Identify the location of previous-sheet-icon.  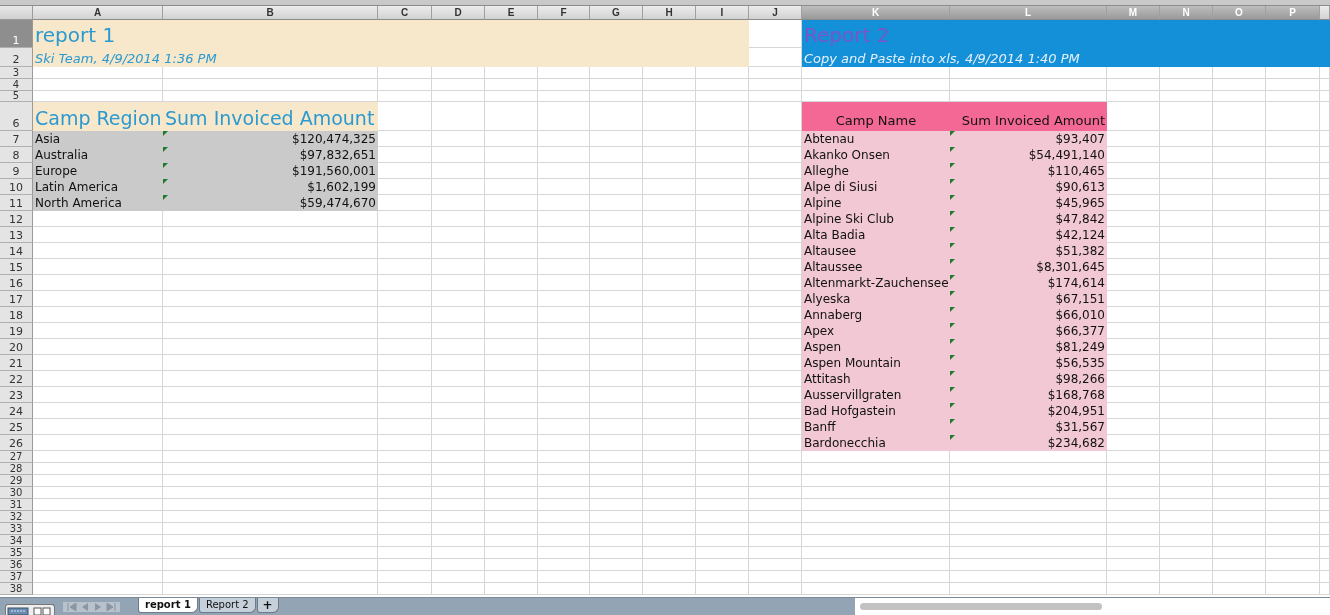
(85, 606).